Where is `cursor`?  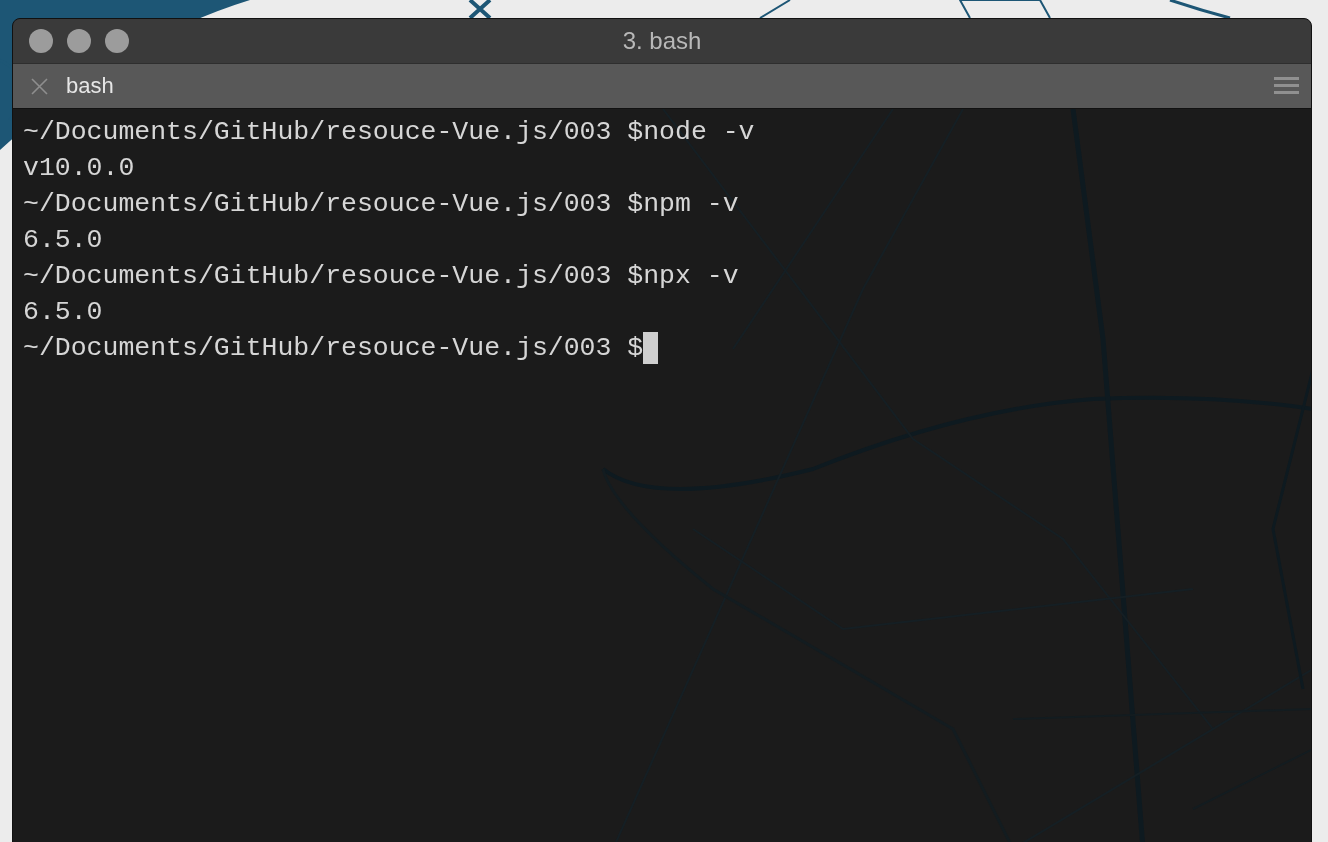 cursor is located at coordinates (651, 348).